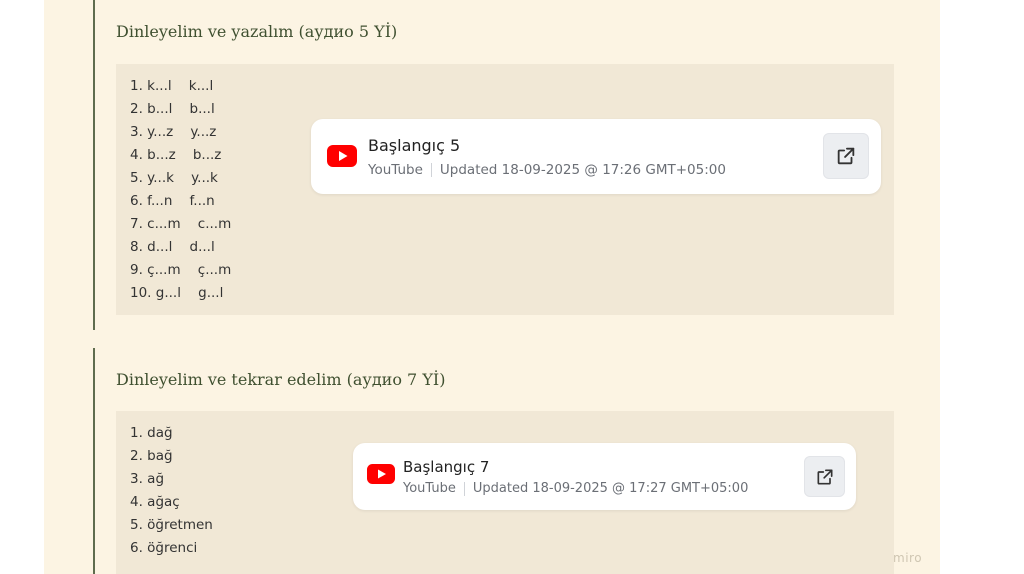 Image resolution: width=1024 pixels, height=574 pixels. Describe the element at coordinates (414, 145) in the screenshot. I see `video-title: Başlangıç 5` at that location.